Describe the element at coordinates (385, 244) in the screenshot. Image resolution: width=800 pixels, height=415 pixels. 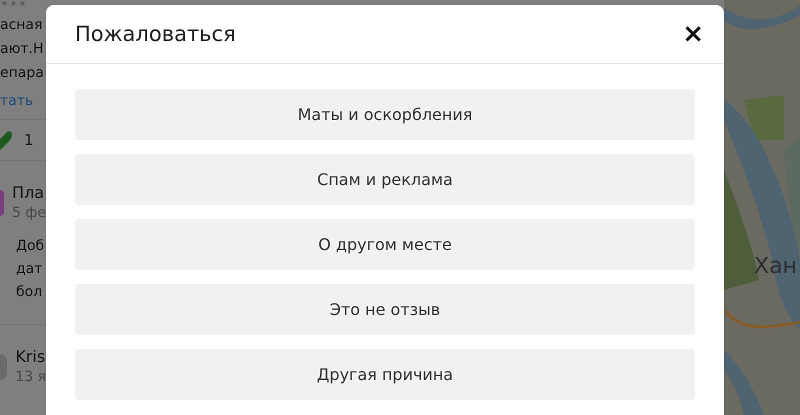
I see `reason-option: О другом месте` at that location.